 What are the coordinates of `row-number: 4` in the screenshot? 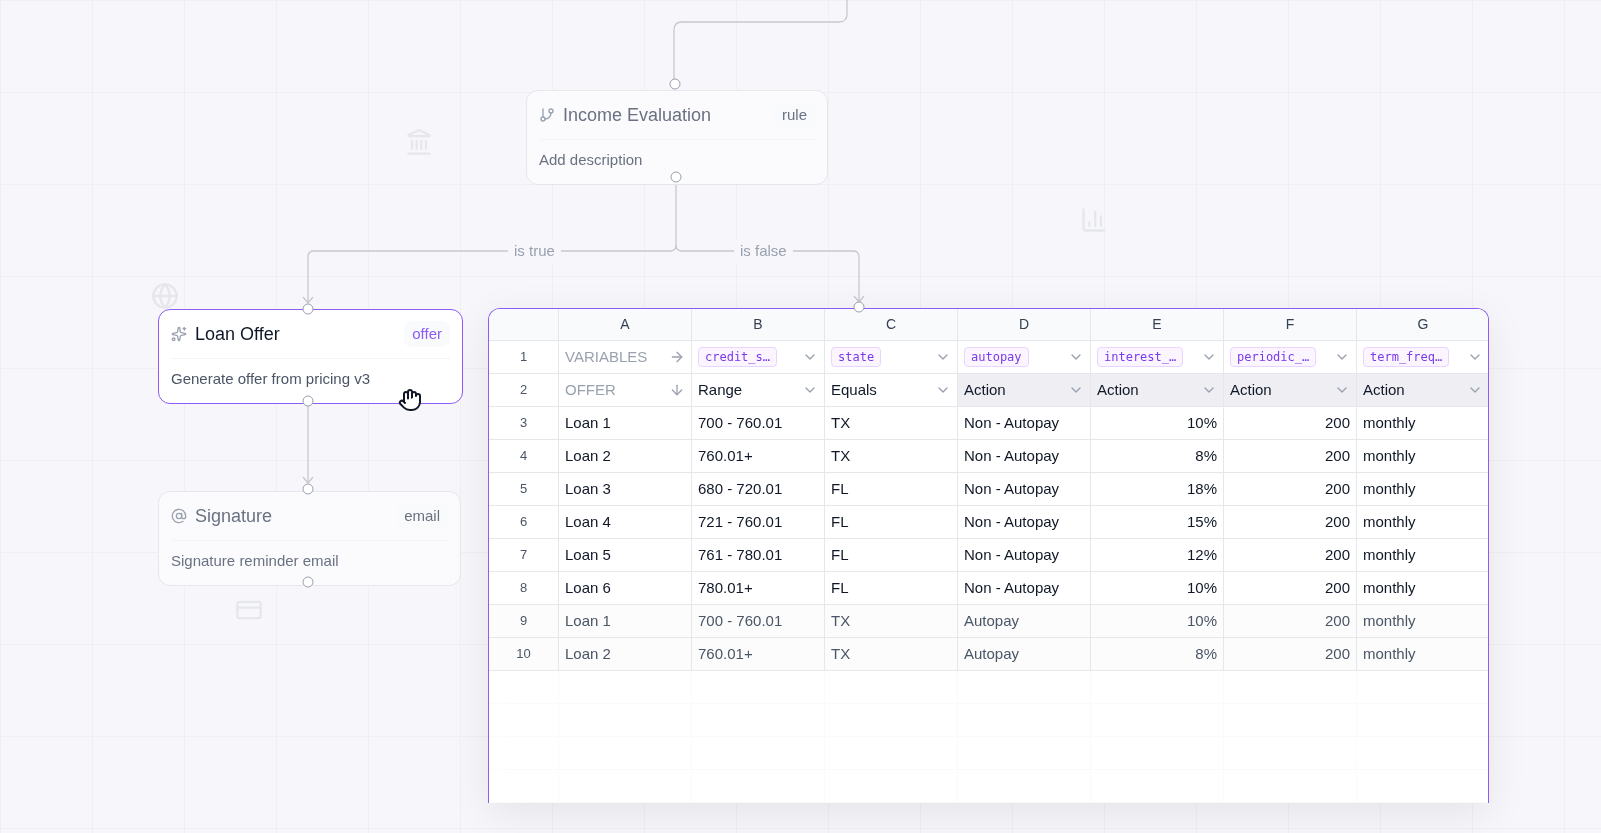 It's located at (523, 456).